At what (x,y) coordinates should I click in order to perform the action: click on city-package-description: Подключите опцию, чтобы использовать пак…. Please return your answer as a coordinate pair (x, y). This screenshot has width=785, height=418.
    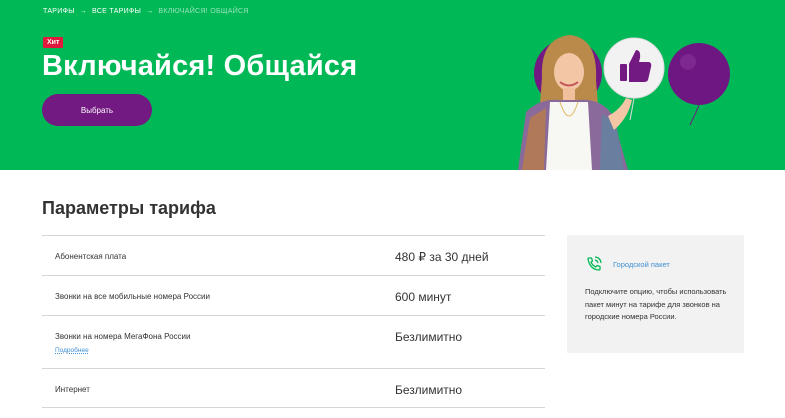
    Looking at the image, I should click on (656, 304).